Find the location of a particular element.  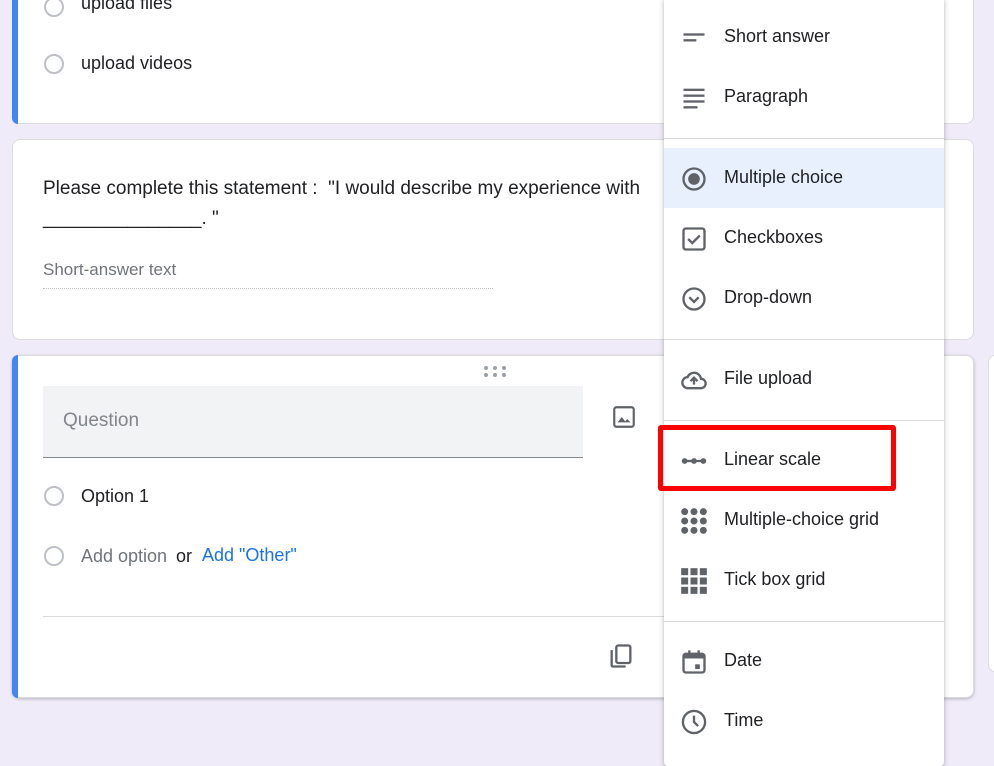

card-footer-divider is located at coordinates (368, 616).